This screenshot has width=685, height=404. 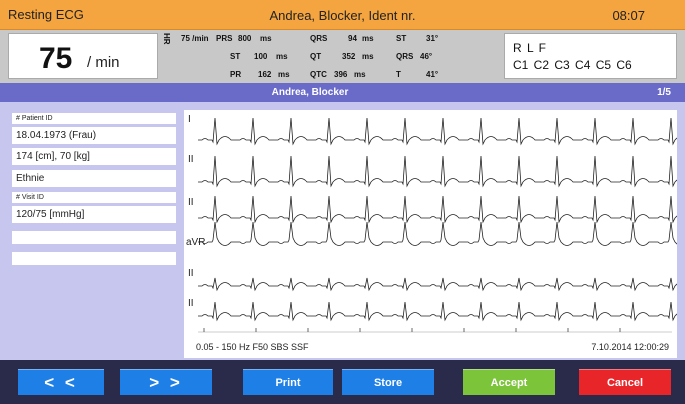 I want to click on lead-label: aVR, so click(x=196, y=242).